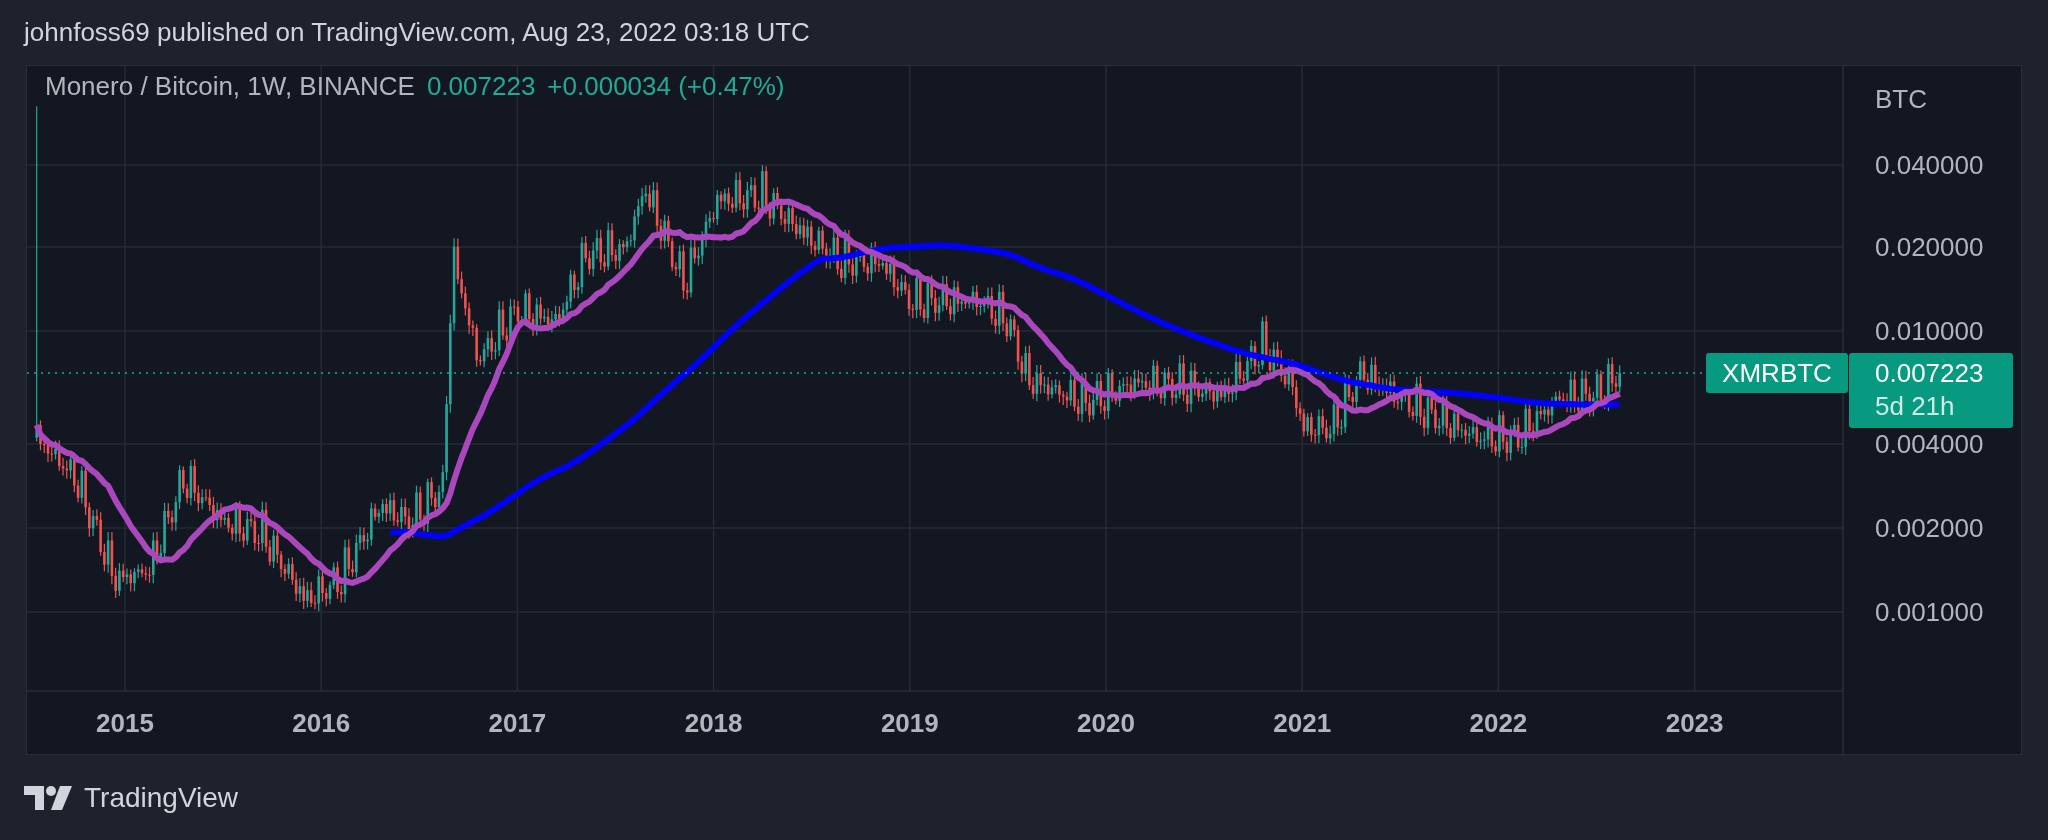 The height and width of the screenshot is (840, 2048). I want to click on symbol-title: Monero / Bitcoin, 1W, BINANCE, so click(230, 86).